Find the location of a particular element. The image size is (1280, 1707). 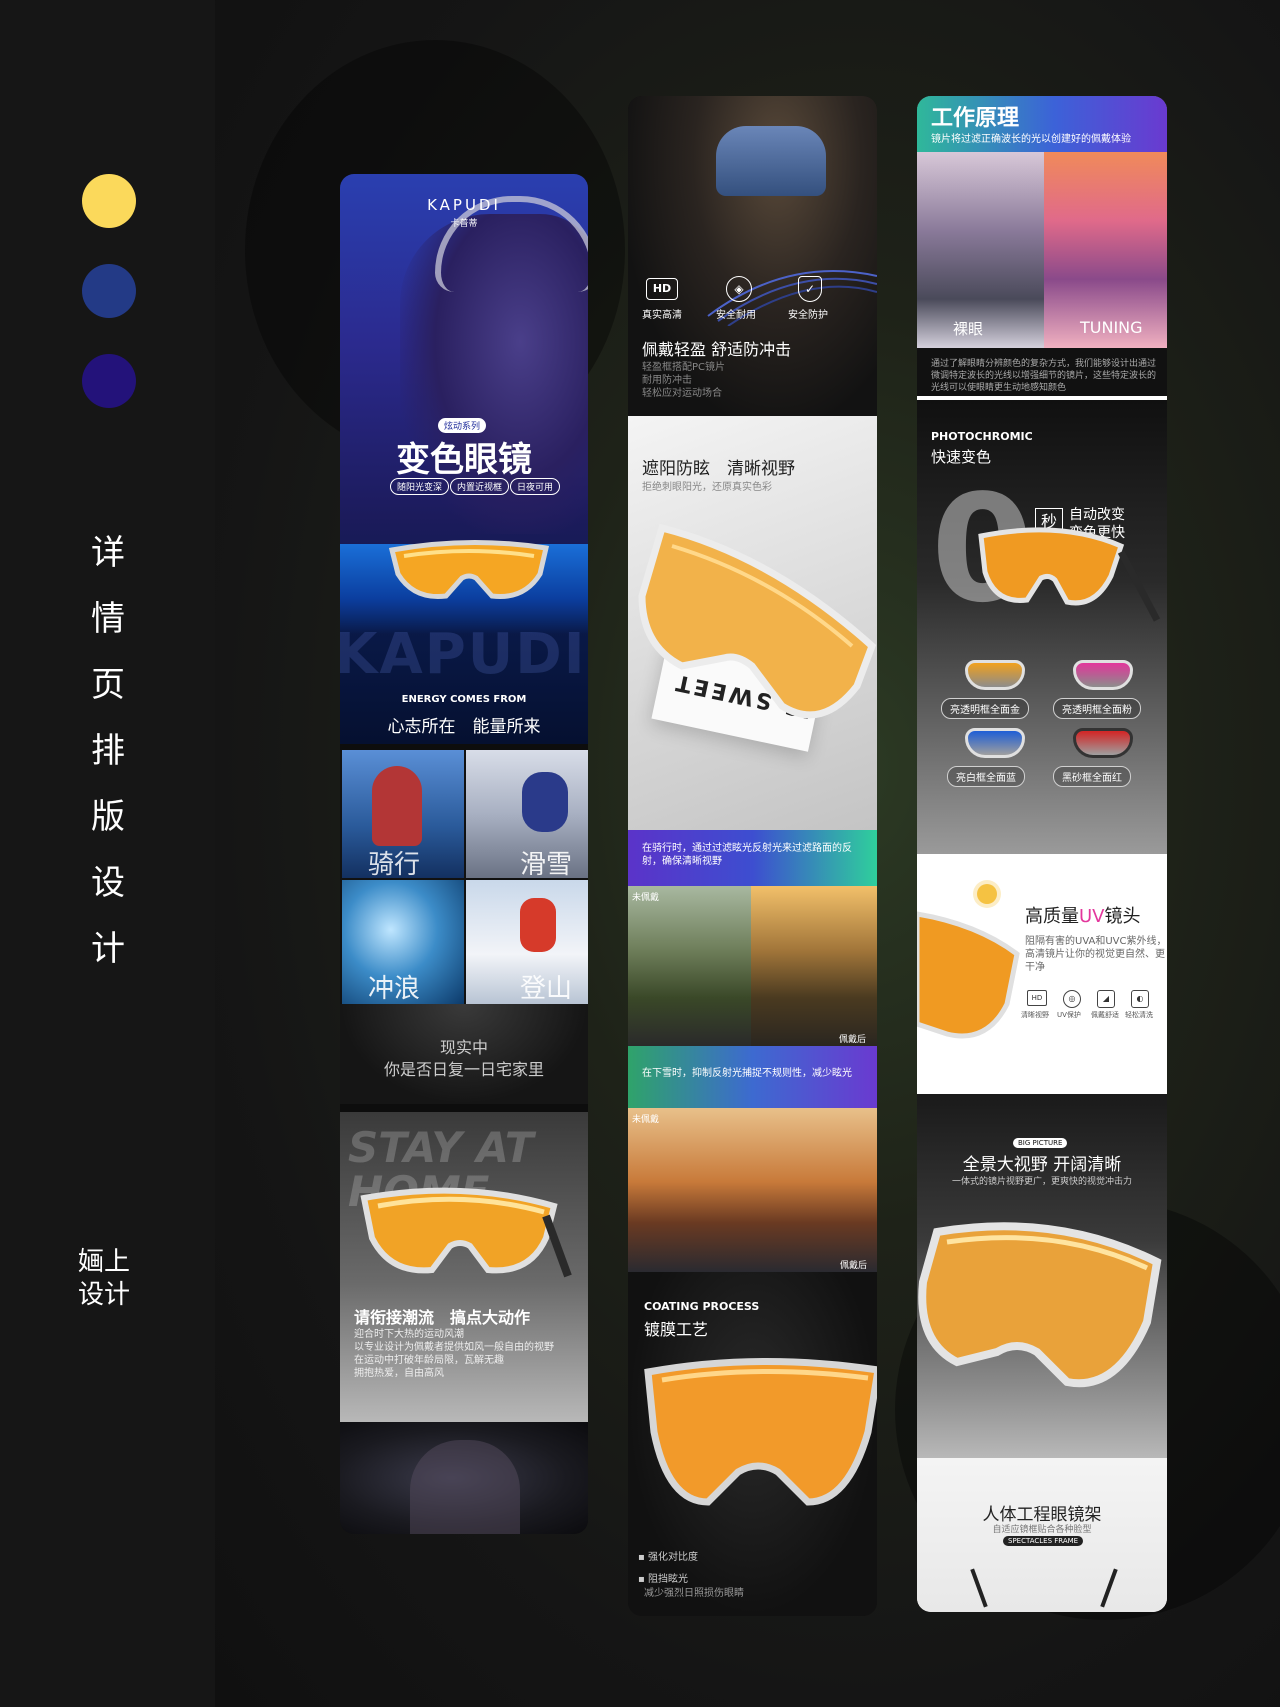

climber-figure is located at coordinates (538, 925).